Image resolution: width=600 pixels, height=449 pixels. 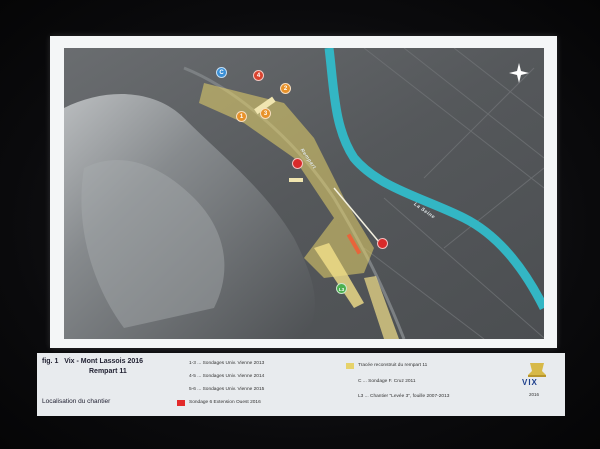 What do you see at coordinates (387, 381) in the screenshot?
I see `legend-item: C ... Sondage F. Cruz 2011` at bounding box center [387, 381].